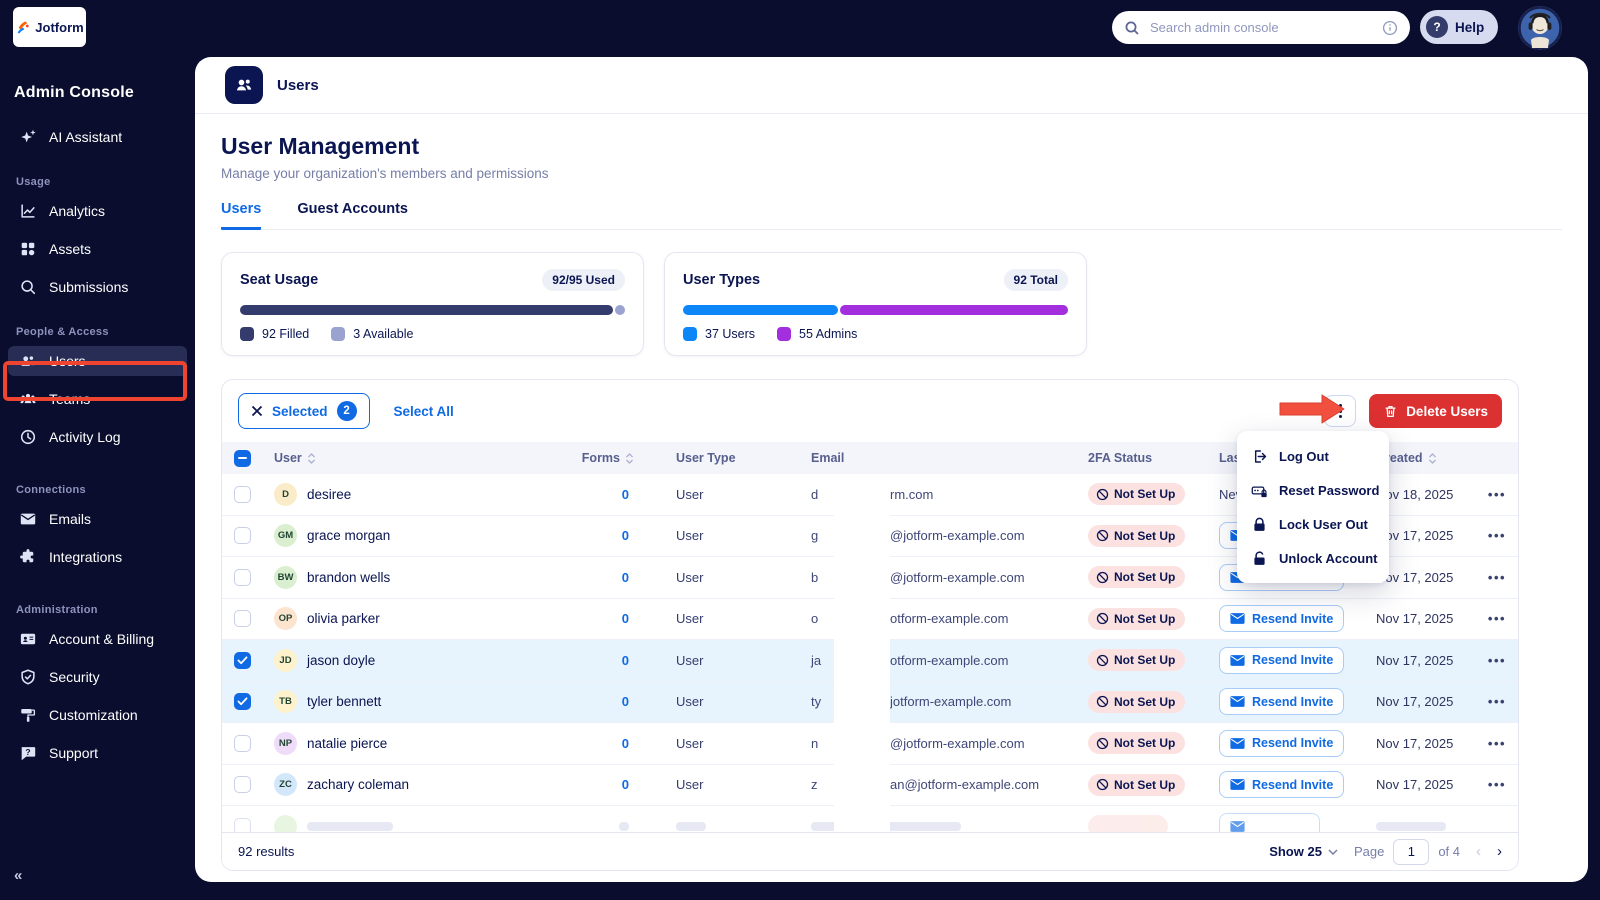 This screenshot has width=1600, height=900. Describe the element at coordinates (27, 677) in the screenshot. I see `shield-icon` at that location.